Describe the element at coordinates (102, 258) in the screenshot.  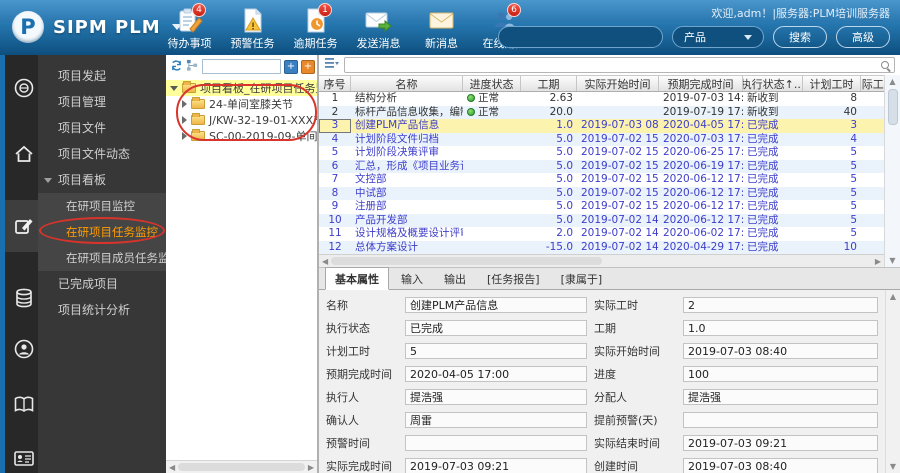
I see `sidebar-menu-item: 在研项目成员任务监控` at that location.